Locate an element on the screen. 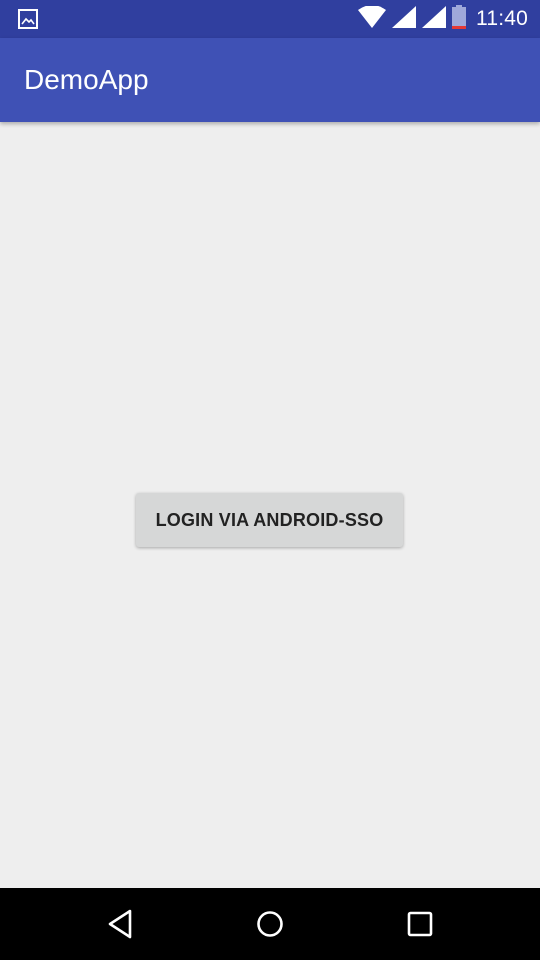  recents-icon is located at coordinates (420, 924).